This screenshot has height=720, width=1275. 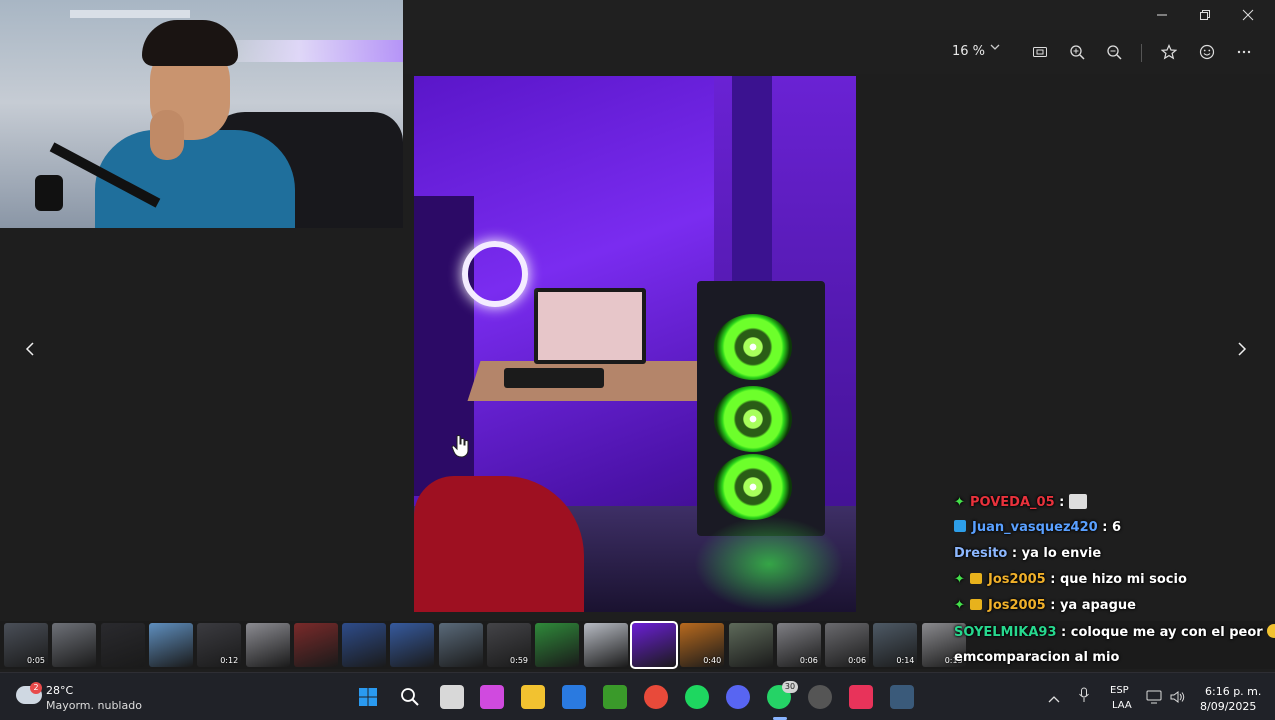 What do you see at coordinates (1035, 527) in the screenshot?
I see `chat-username: Juan_vasquez420` at bounding box center [1035, 527].